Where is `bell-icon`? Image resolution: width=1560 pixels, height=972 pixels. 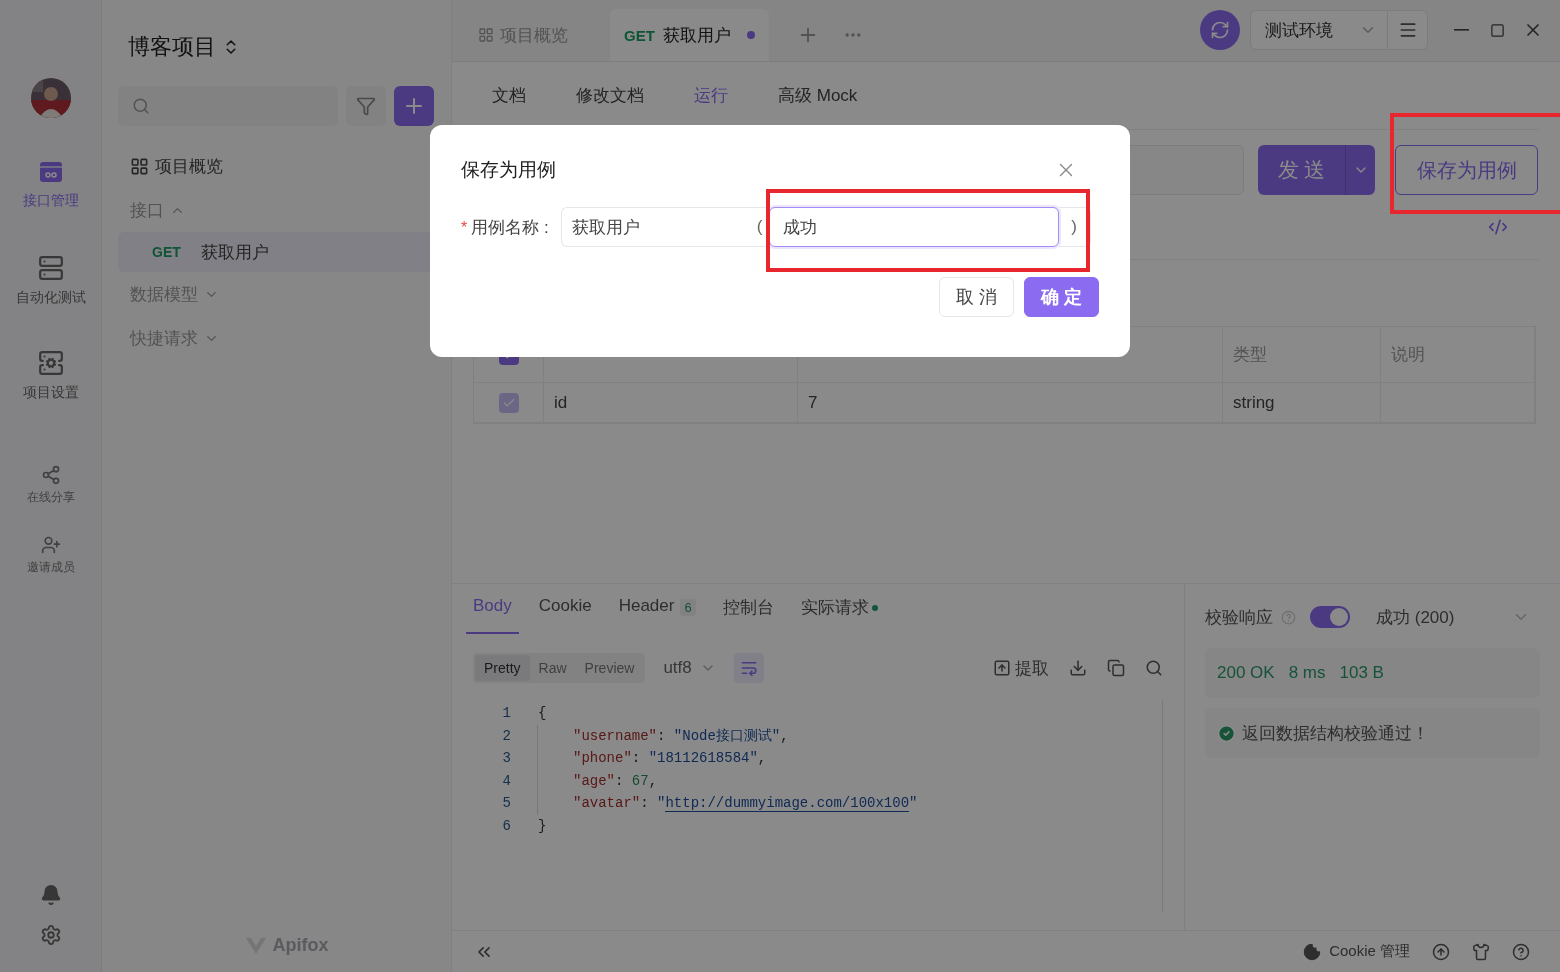 bell-icon is located at coordinates (50, 895).